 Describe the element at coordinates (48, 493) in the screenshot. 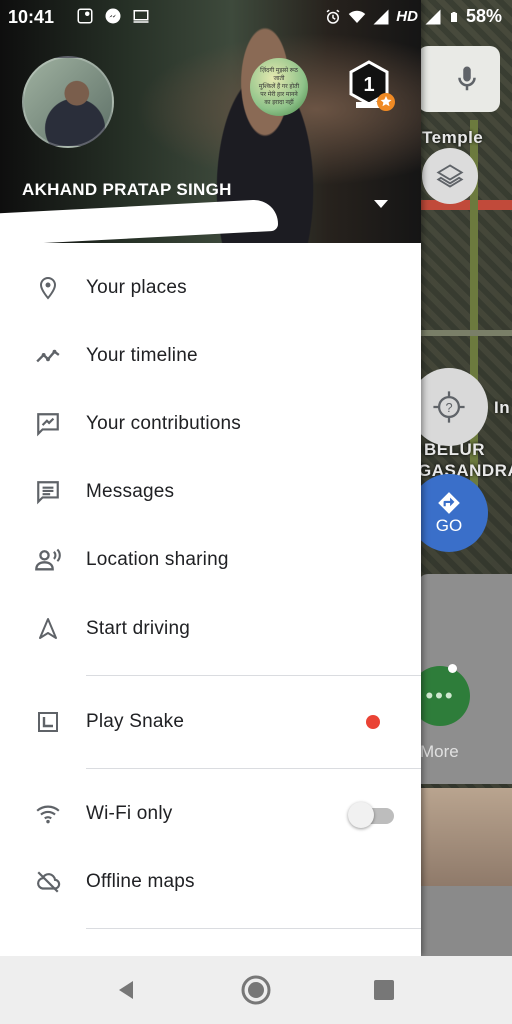

I see `message-icon` at that location.